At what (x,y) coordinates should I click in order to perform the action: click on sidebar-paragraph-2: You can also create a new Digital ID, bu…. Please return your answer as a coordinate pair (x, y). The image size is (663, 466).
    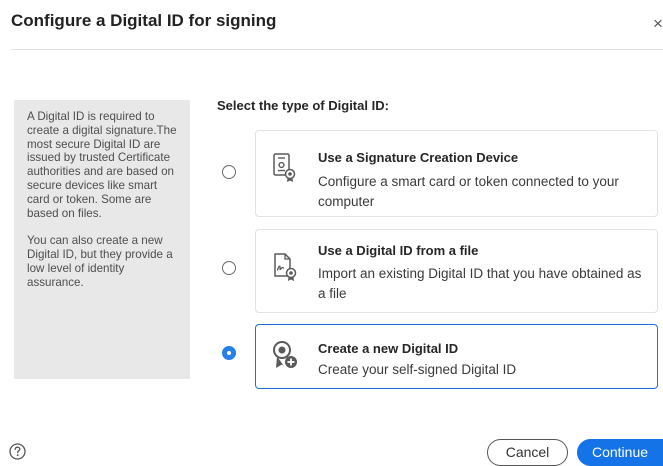
    Looking at the image, I should click on (100, 261).